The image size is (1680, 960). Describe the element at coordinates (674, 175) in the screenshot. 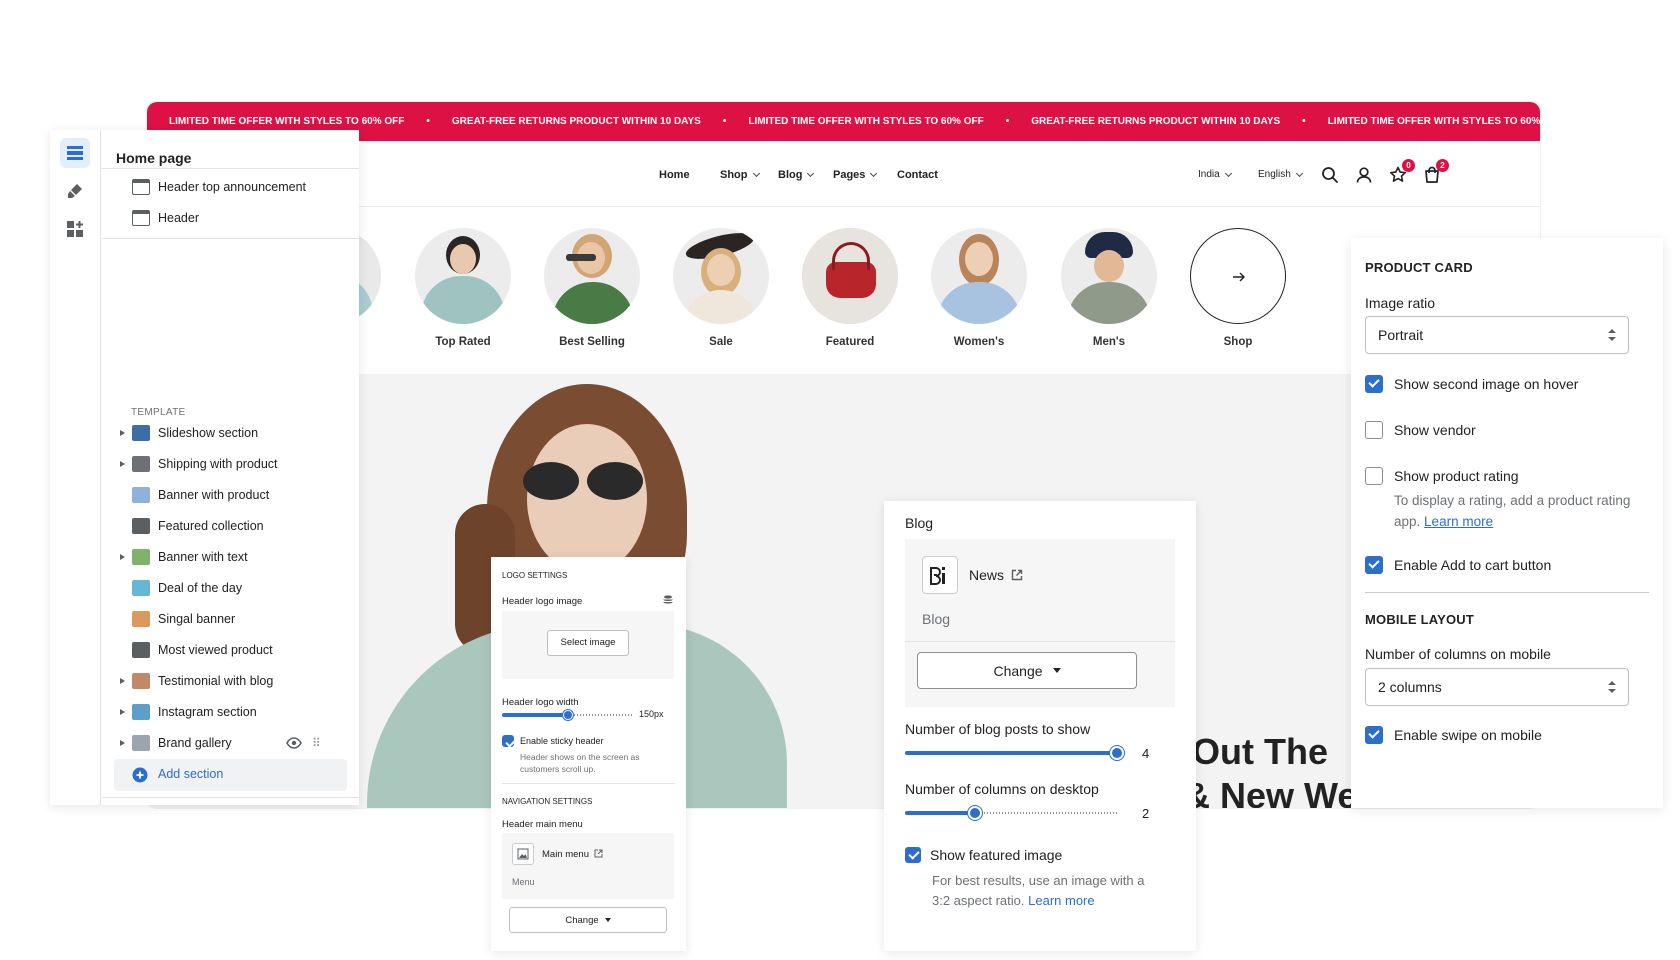

I see `nav-home: Home` at that location.